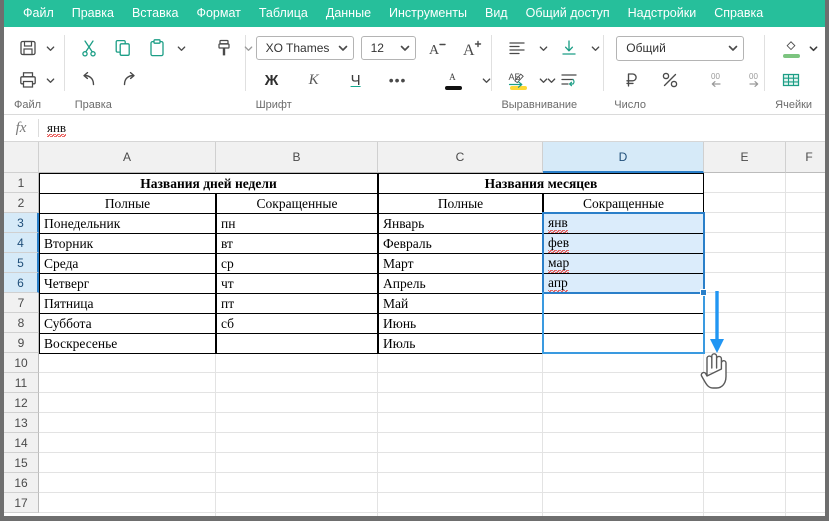  I want to click on column-header-F: F, so click(805, 157).